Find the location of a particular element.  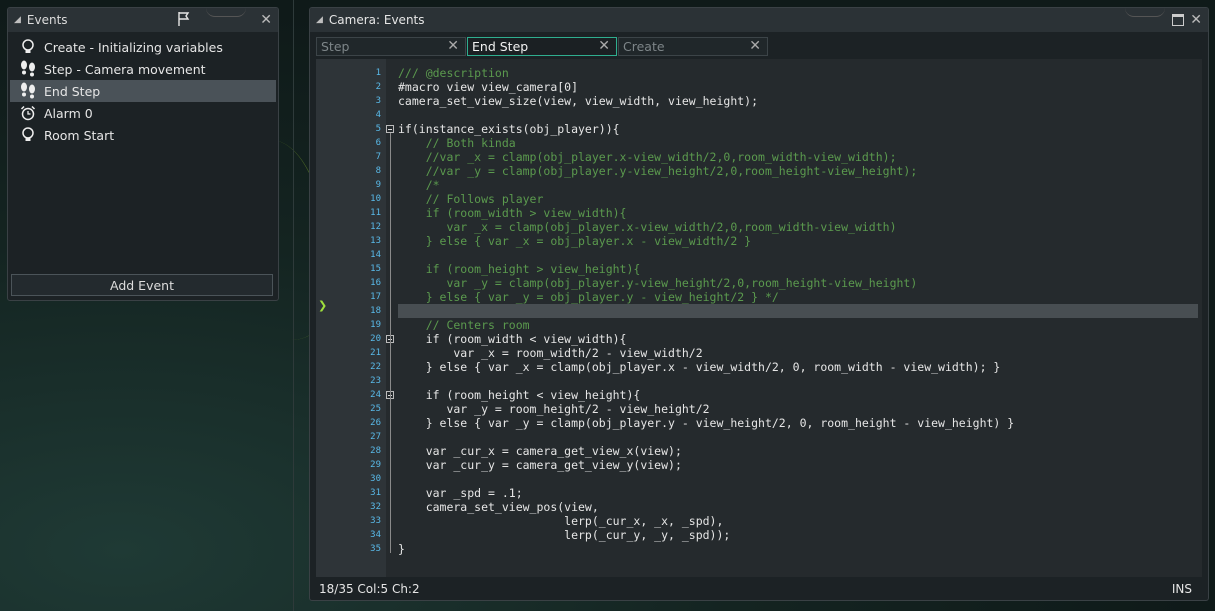

fold-guide is located at coordinates (390, 413).